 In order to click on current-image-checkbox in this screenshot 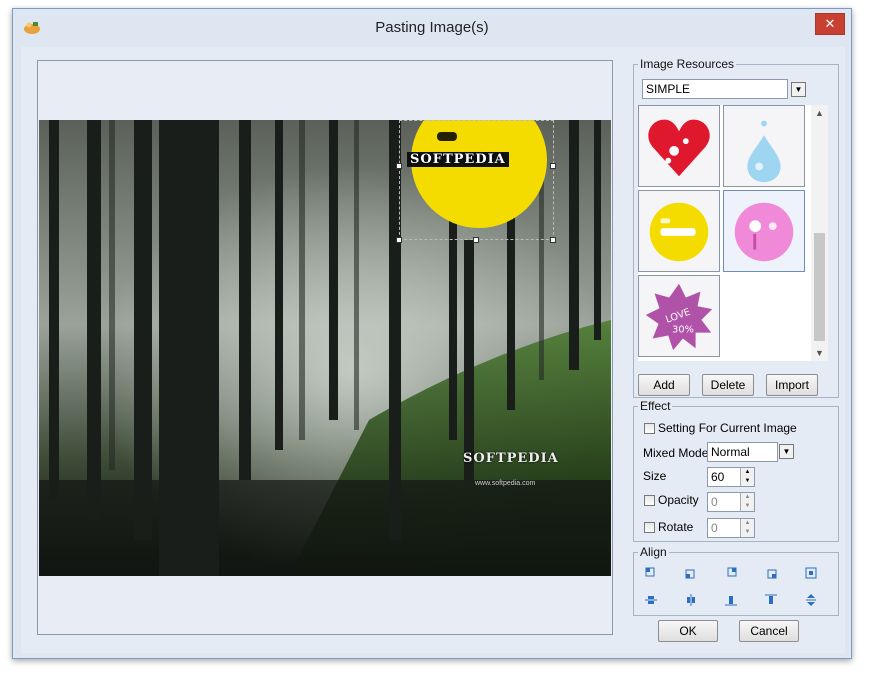, I will do `click(649, 428)`.